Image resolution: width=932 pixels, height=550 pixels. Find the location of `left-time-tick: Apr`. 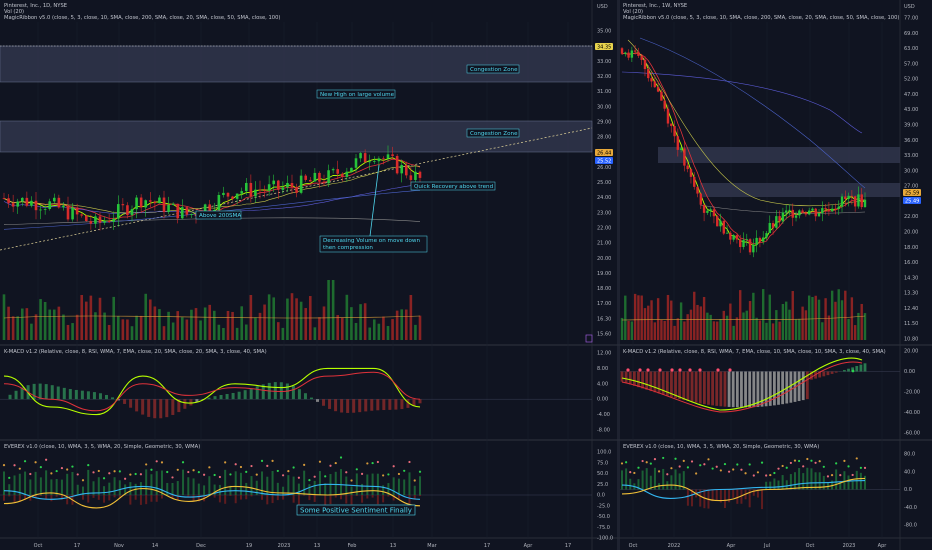

left-time-tick: Apr is located at coordinates (529, 546).